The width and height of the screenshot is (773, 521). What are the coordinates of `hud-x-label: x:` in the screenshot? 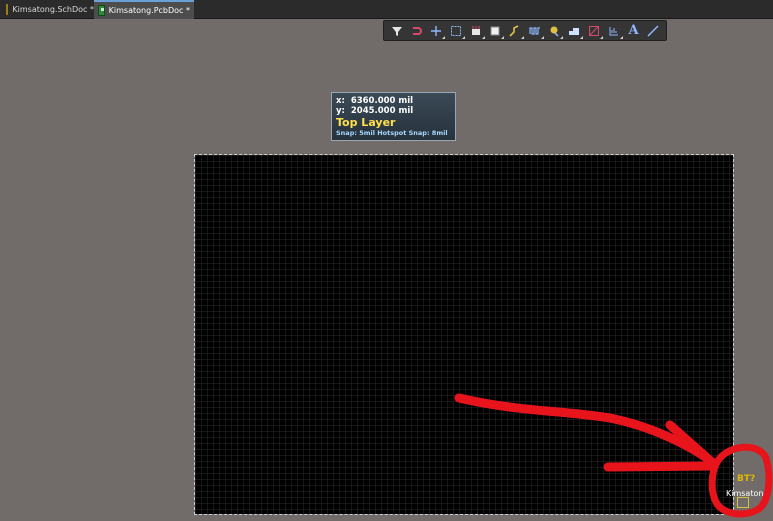 It's located at (340, 101).